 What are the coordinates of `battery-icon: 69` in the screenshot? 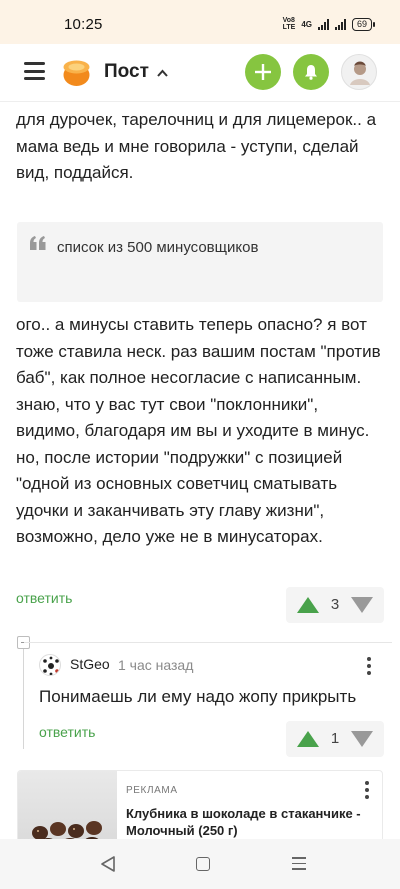 It's located at (363, 24).